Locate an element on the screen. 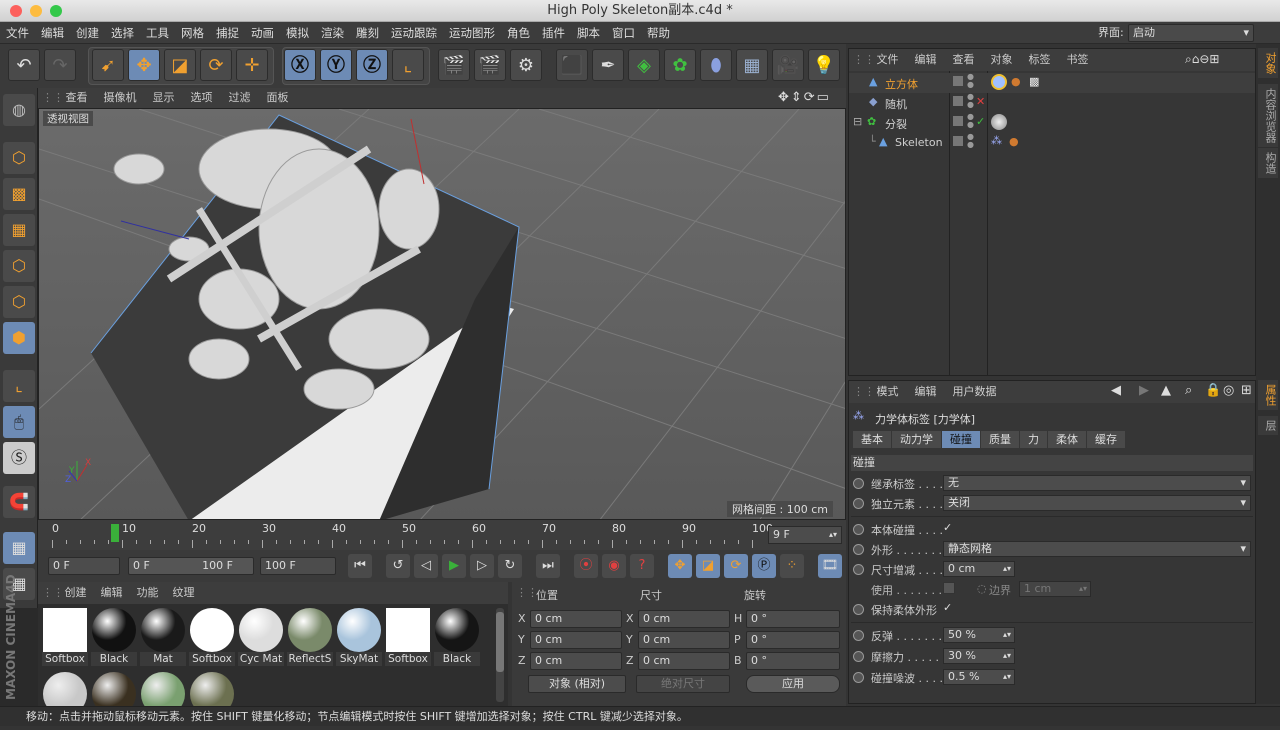 This screenshot has width=1280, height=730. scale-tool-button: ◪ is located at coordinates (180, 65).